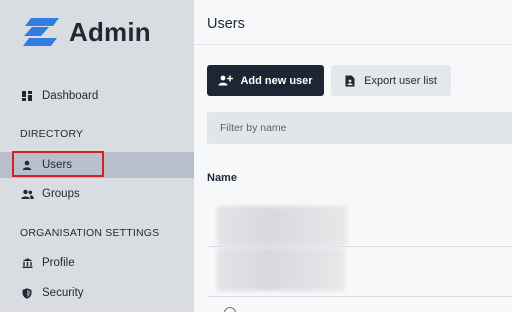 This screenshot has width=512, height=312. Describe the element at coordinates (97, 293) in the screenshot. I see `sidebar-item-security: Security` at that location.